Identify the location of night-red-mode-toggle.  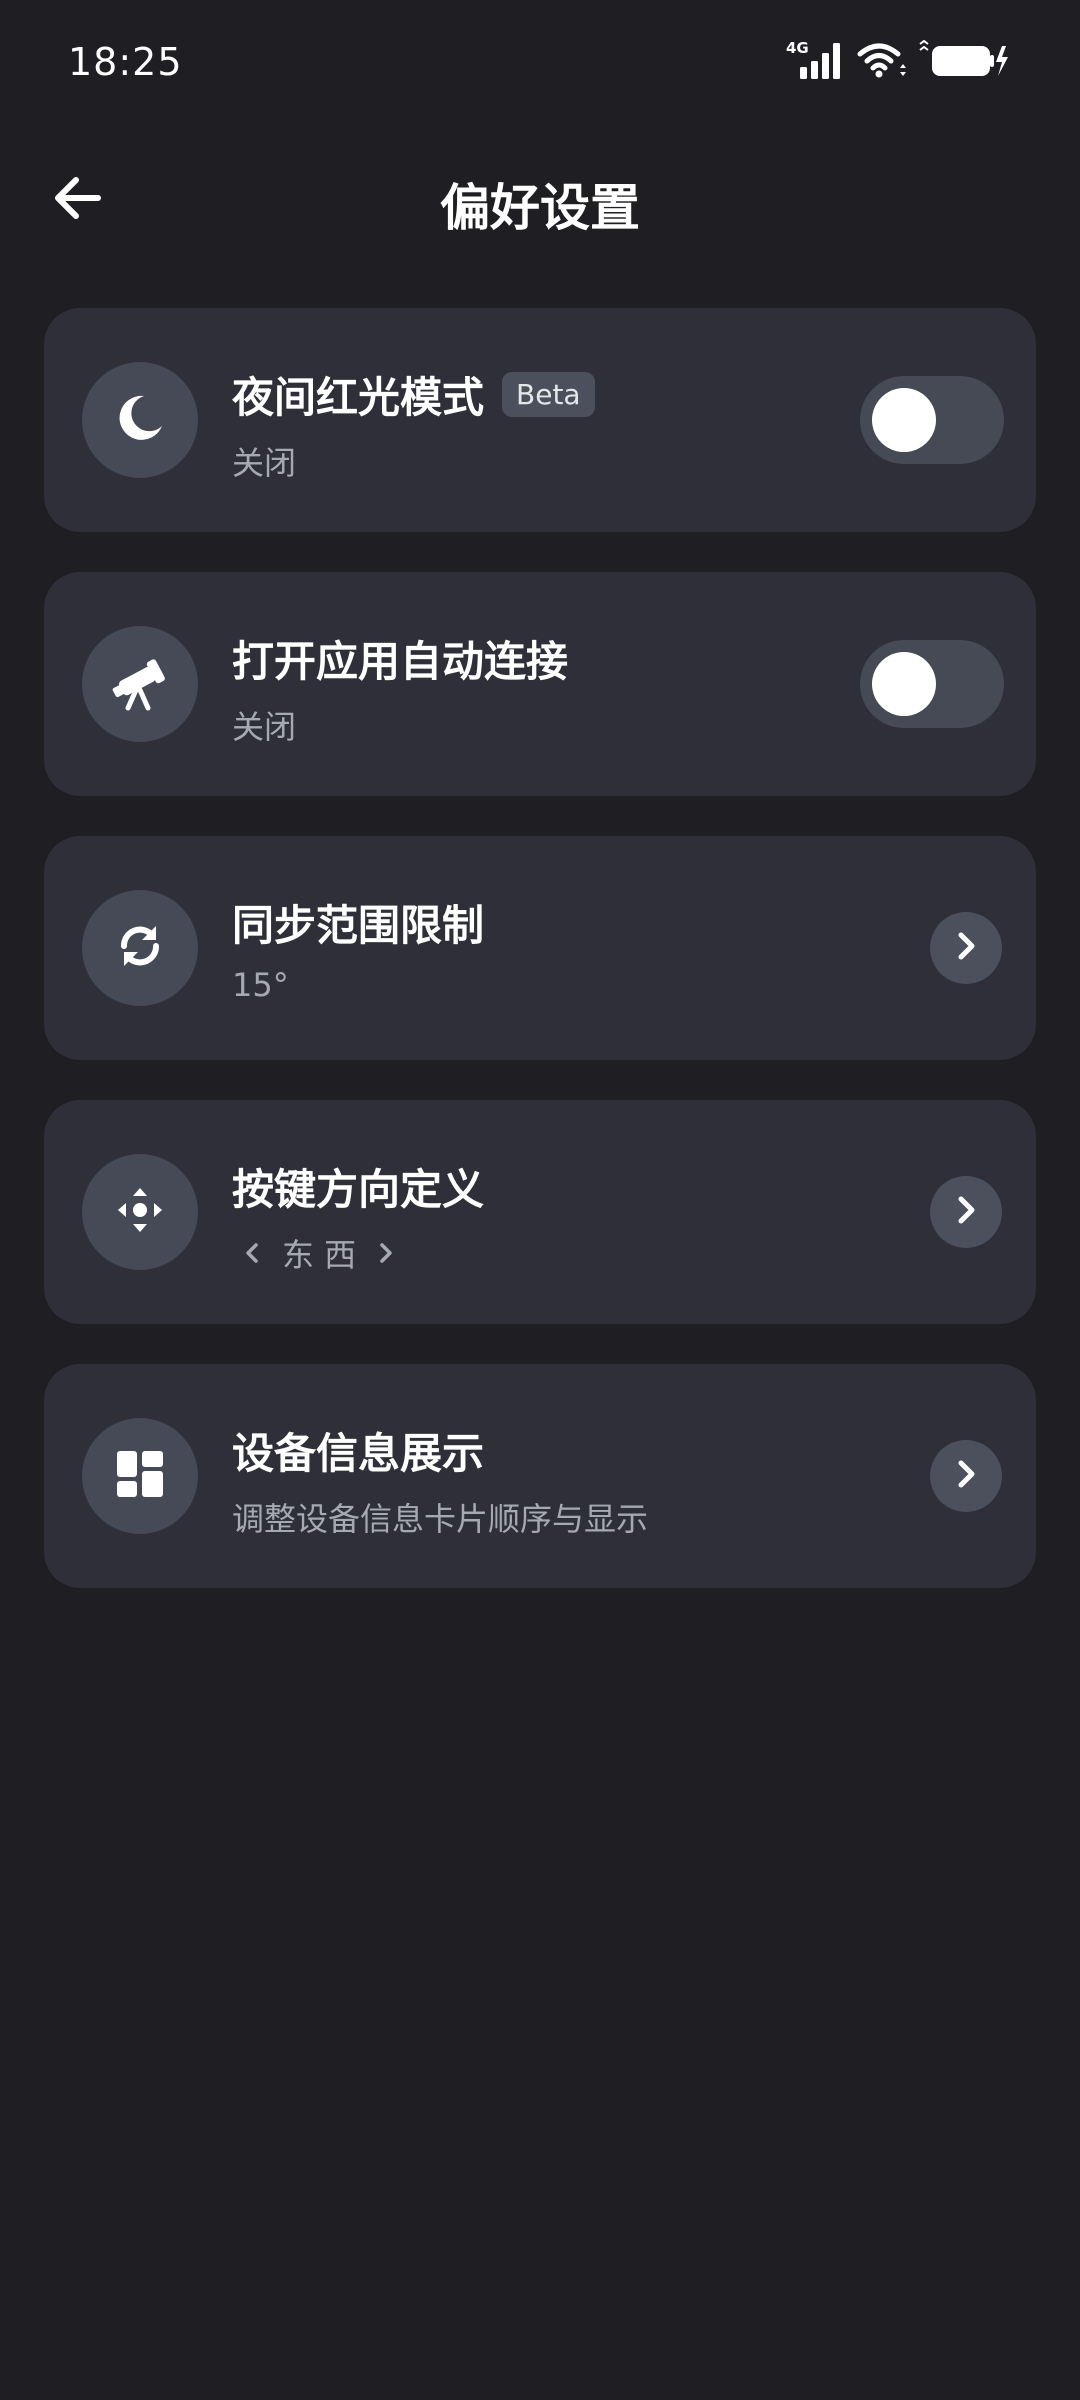
(932, 420).